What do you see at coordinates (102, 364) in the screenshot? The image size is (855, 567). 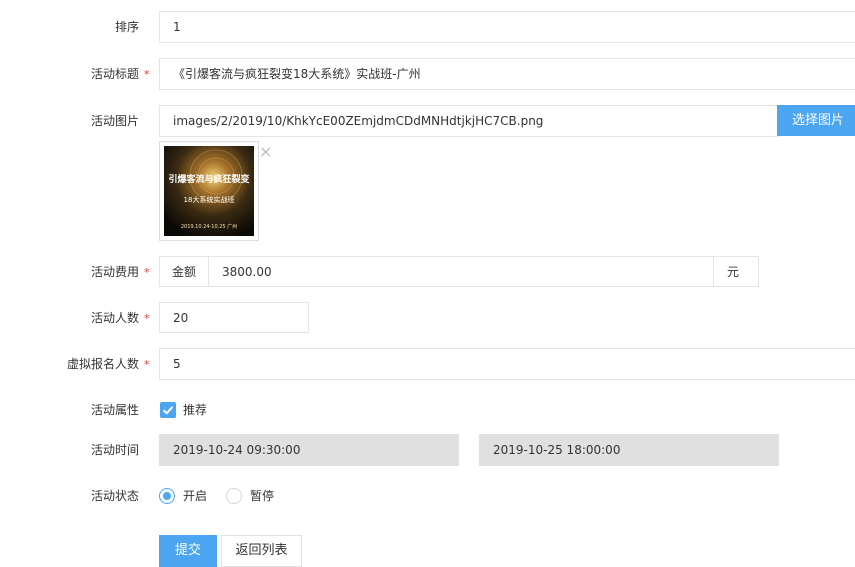 I see `virtual-signup-label: 虚拟报名人数` at bounding box center [102, 364].